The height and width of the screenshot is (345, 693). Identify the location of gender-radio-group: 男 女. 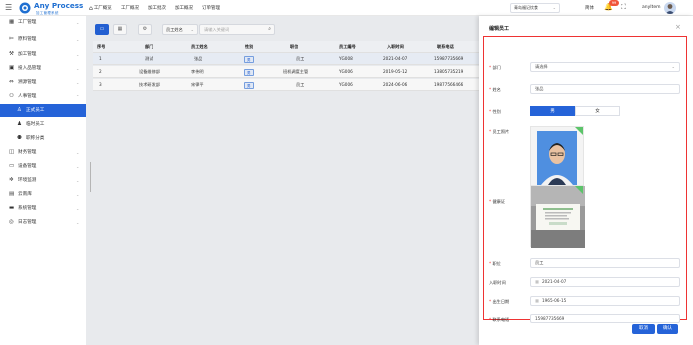
(580, 111).